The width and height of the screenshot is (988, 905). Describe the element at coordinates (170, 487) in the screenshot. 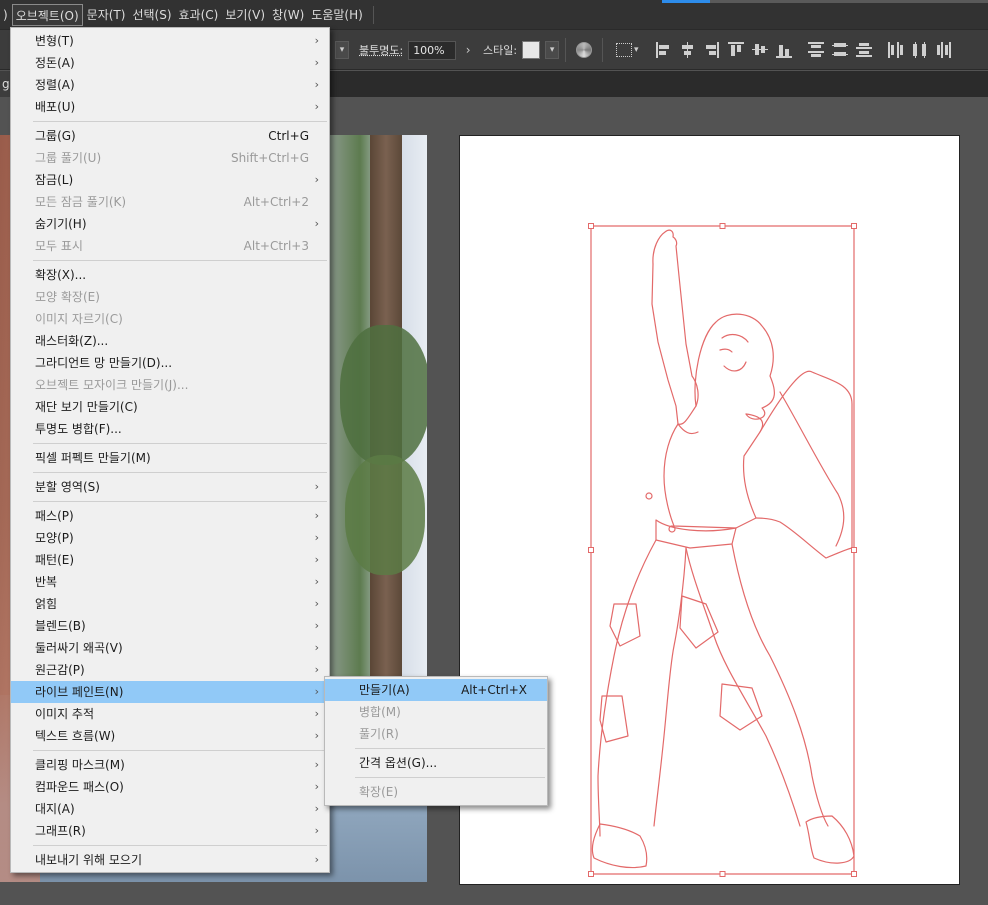

I see `menu-item-slice: 분할 영역(S) ›` at that location.